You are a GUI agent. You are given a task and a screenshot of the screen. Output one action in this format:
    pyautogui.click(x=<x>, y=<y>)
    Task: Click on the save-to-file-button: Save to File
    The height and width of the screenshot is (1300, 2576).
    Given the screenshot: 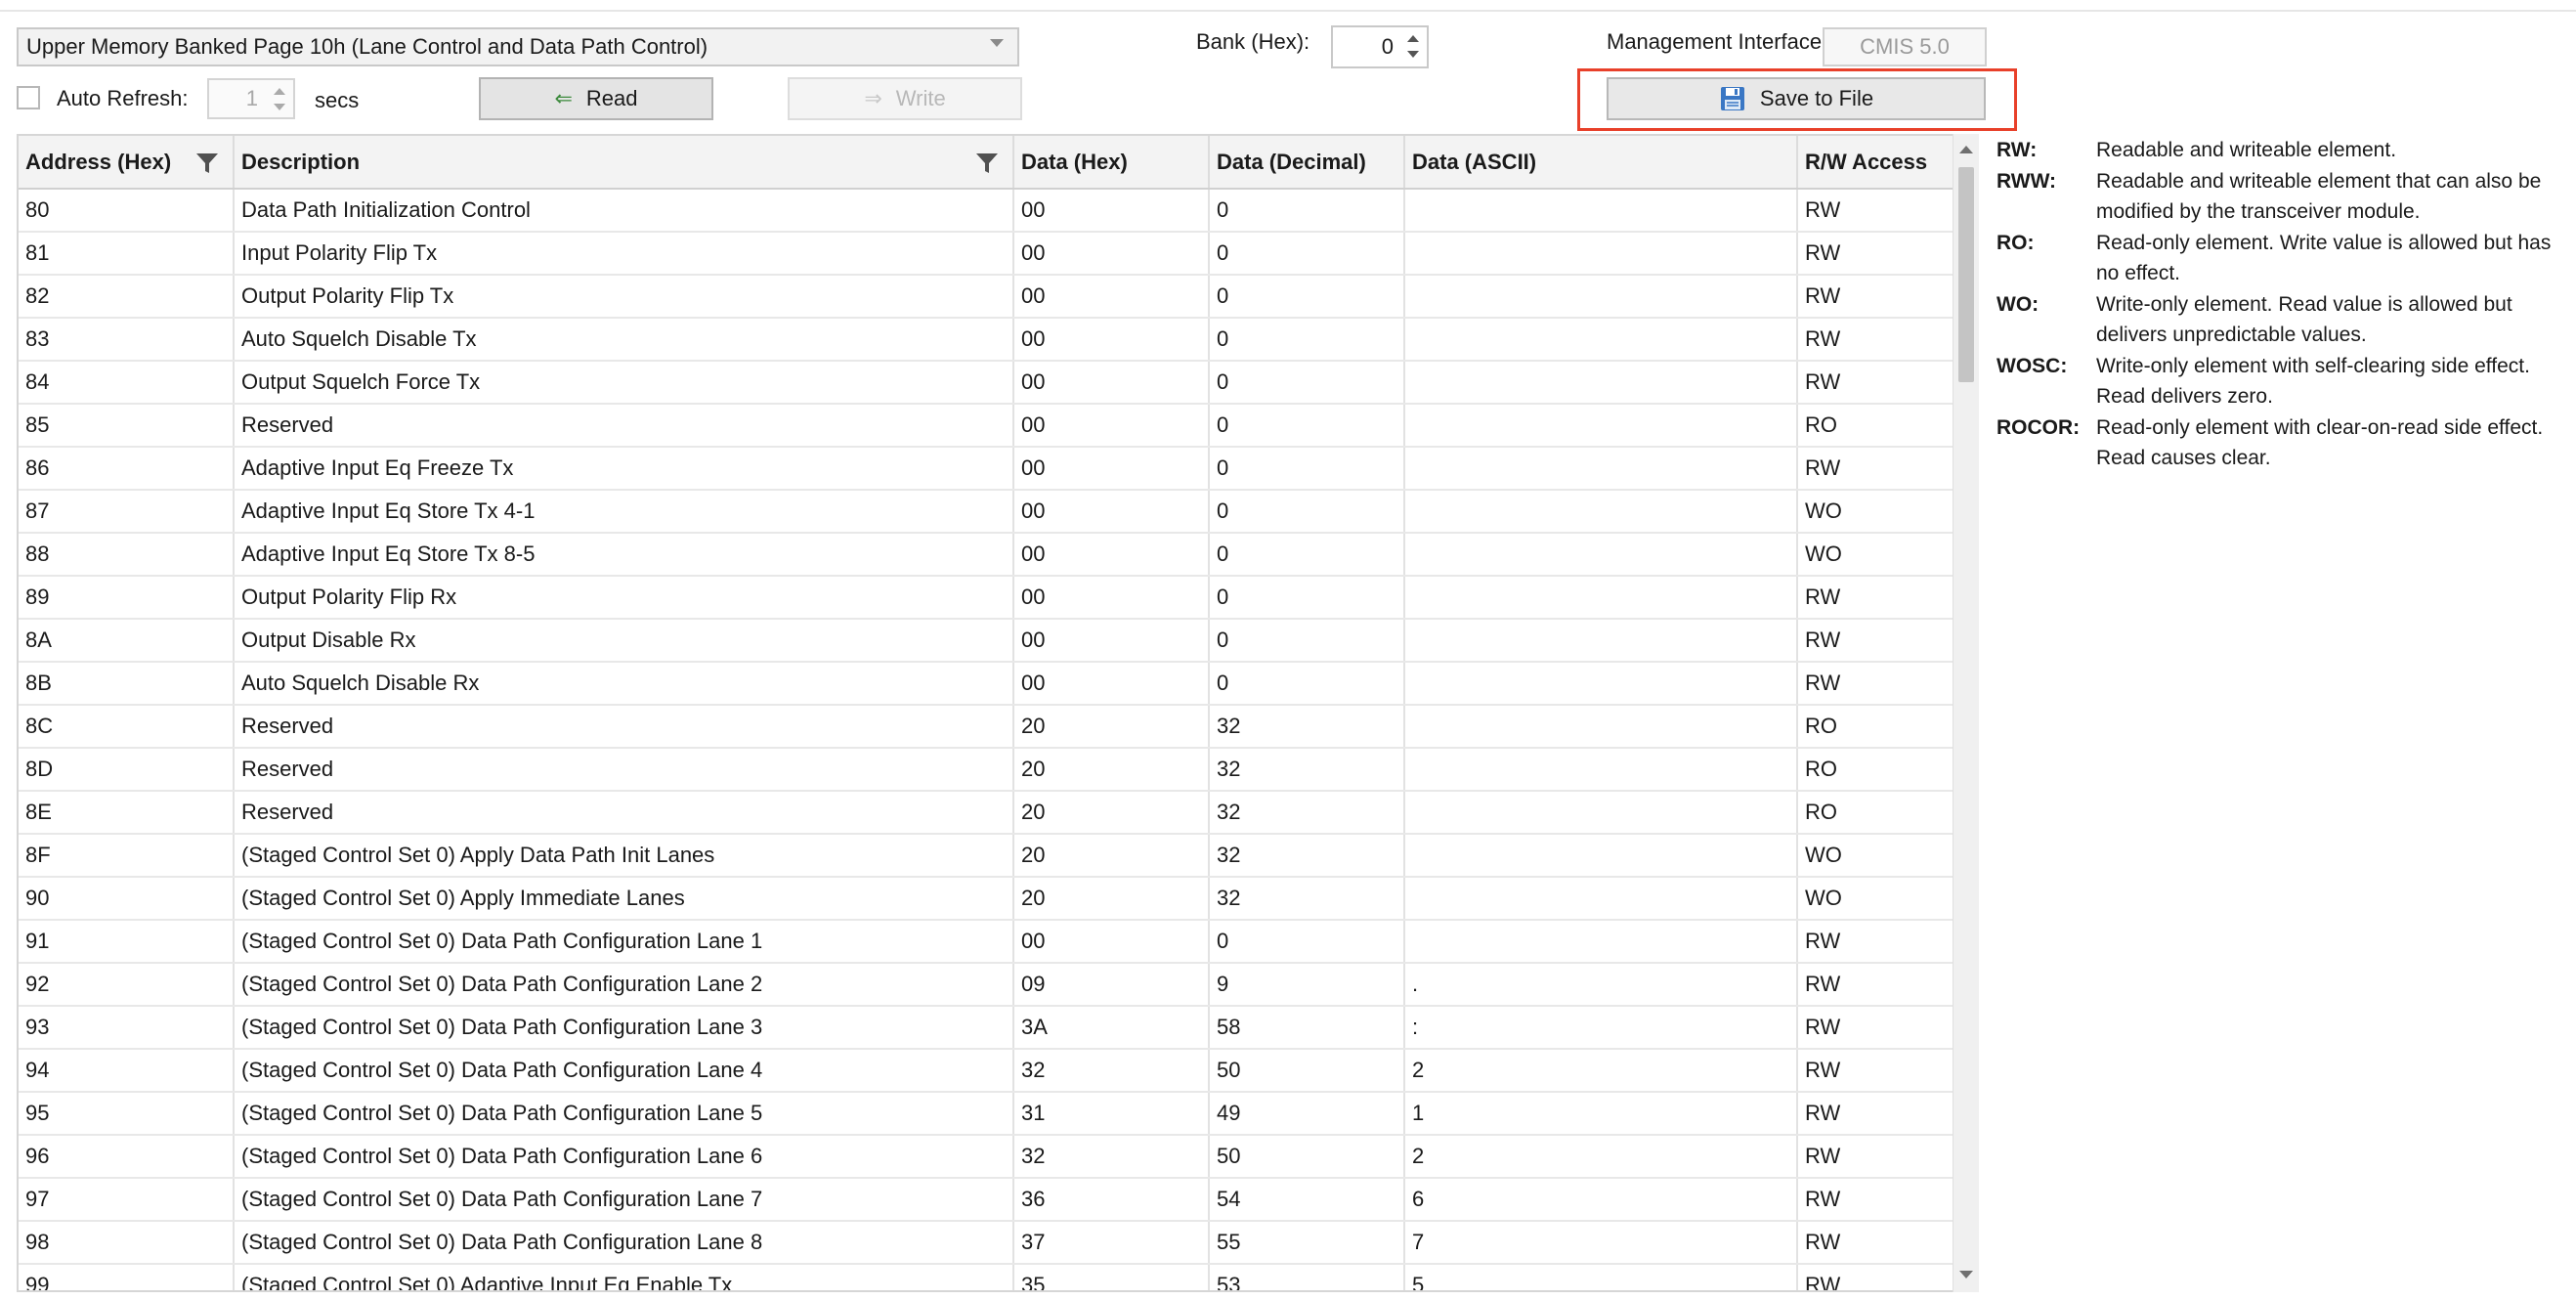 What is the action you would take?
    pyautogui.click(x=1797, y=98)
    